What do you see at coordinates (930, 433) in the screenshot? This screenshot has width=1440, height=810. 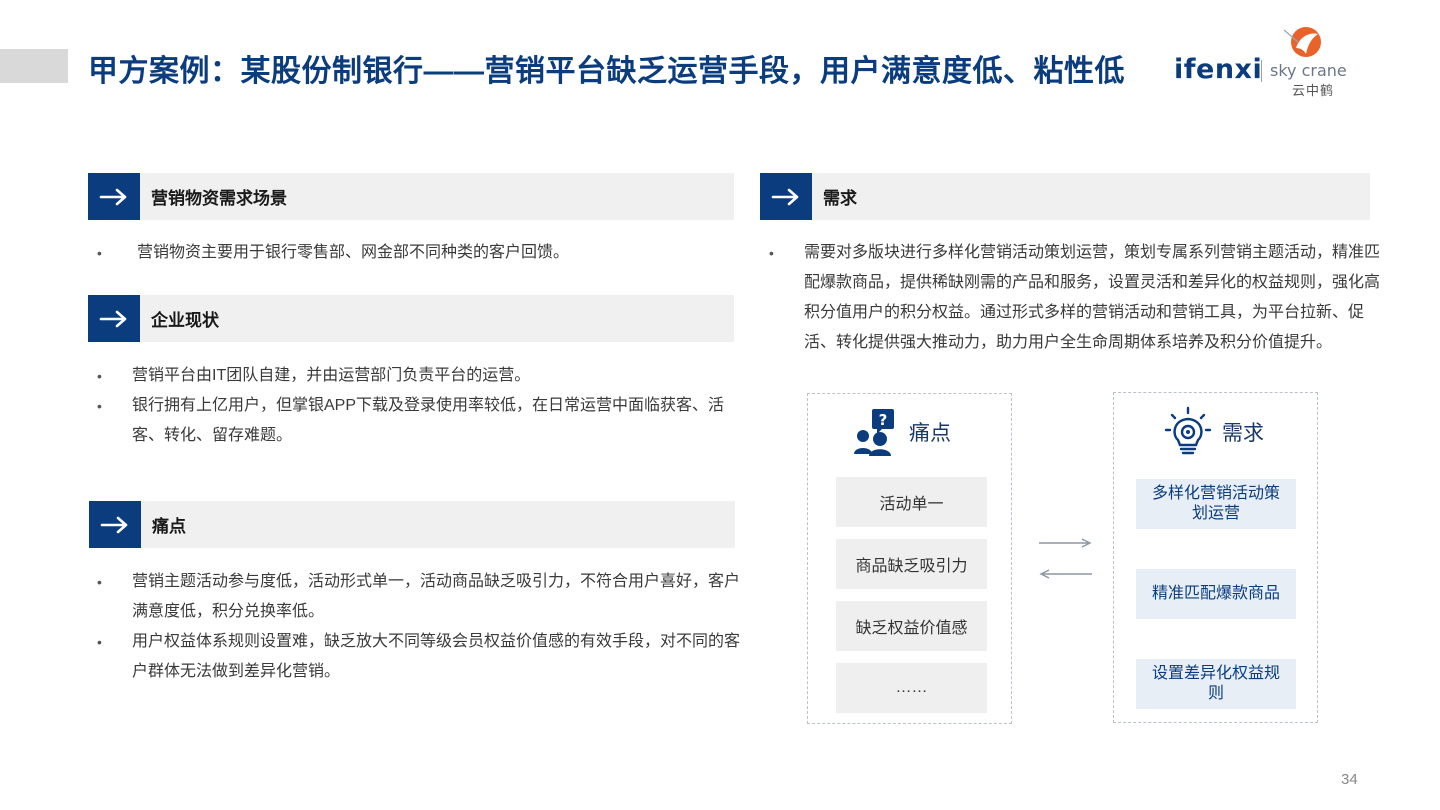 I see `pain-box-title: 痛点` at bounding box center [930, 433].